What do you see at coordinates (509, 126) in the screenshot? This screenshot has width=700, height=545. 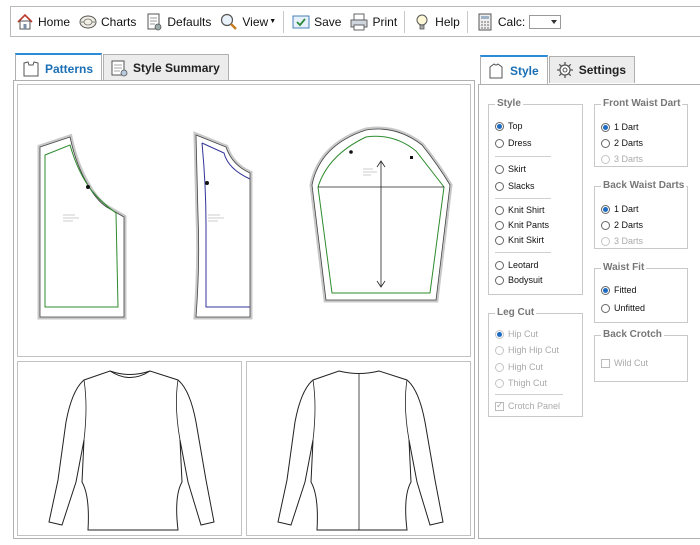 I see `style-option-top: Top` at bounding box center [509, 126].